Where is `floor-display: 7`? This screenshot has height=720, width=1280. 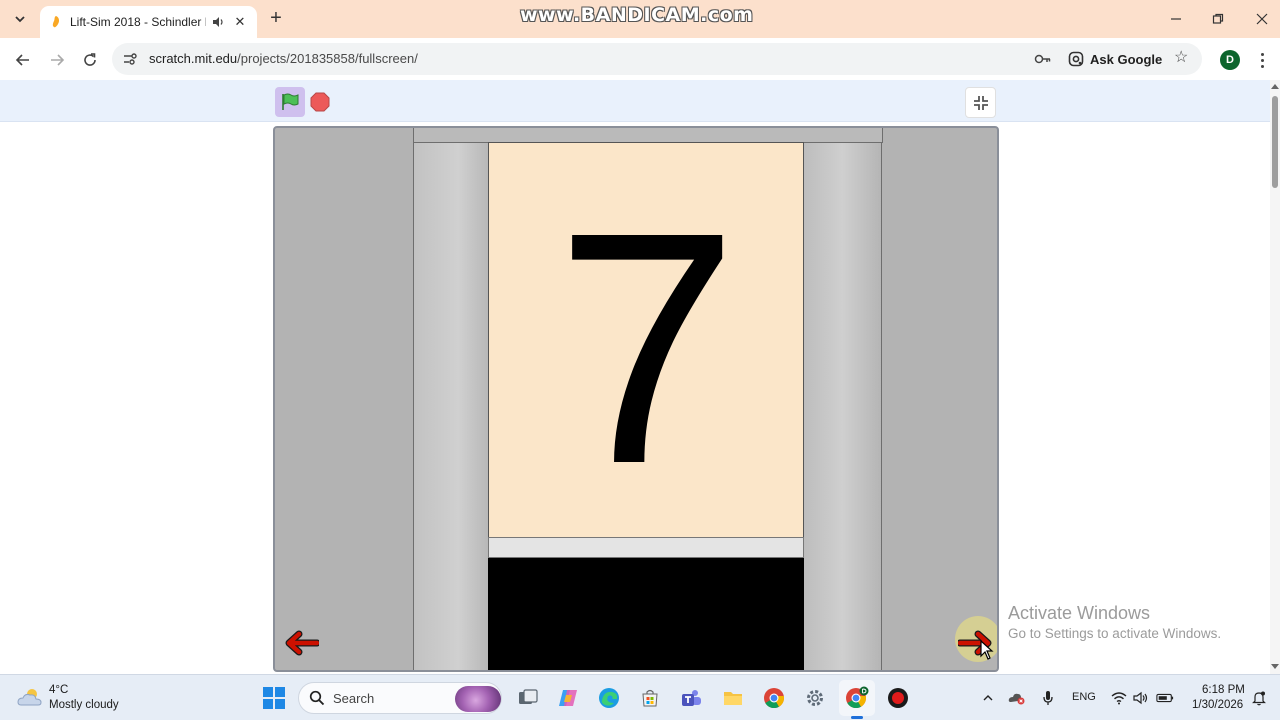 floor-display: 7 is located at coordinates (646, 340).